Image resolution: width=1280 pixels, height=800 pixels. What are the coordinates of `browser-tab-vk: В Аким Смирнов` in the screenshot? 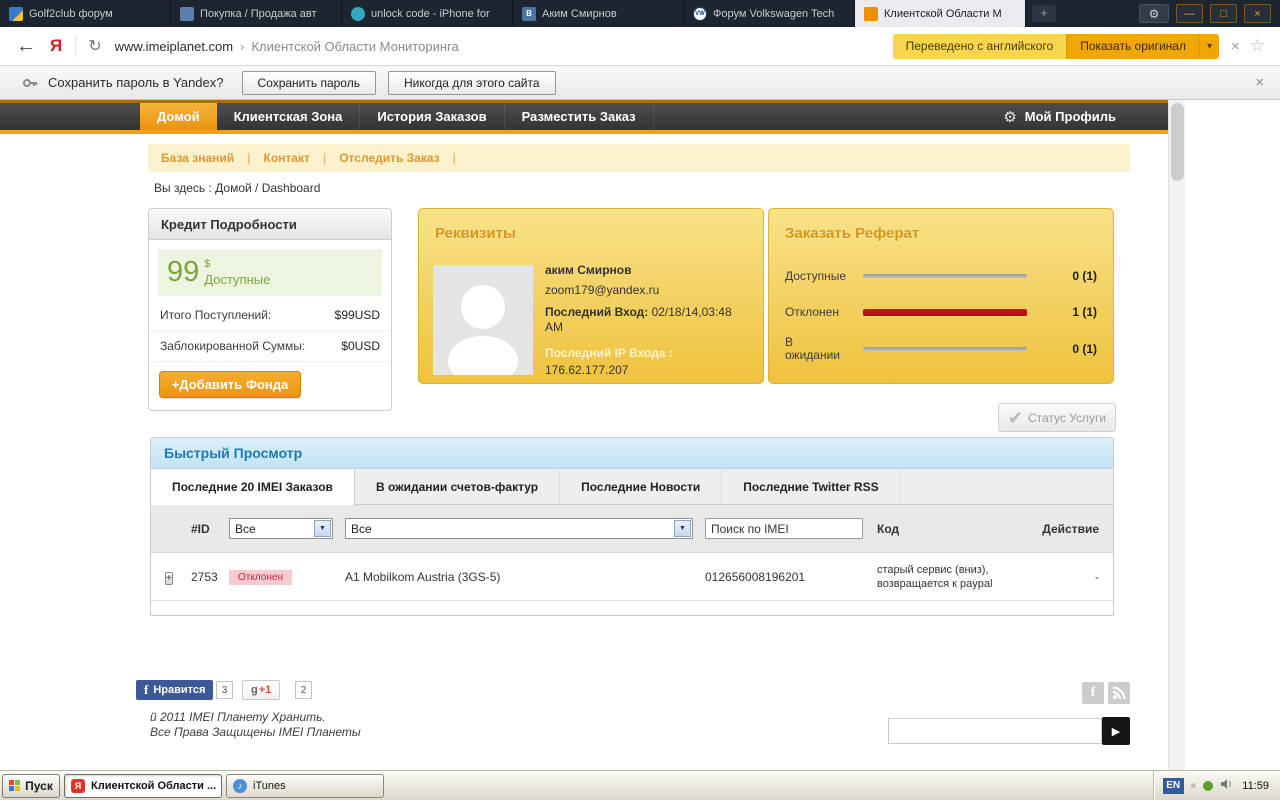 It's located at (598, 13).